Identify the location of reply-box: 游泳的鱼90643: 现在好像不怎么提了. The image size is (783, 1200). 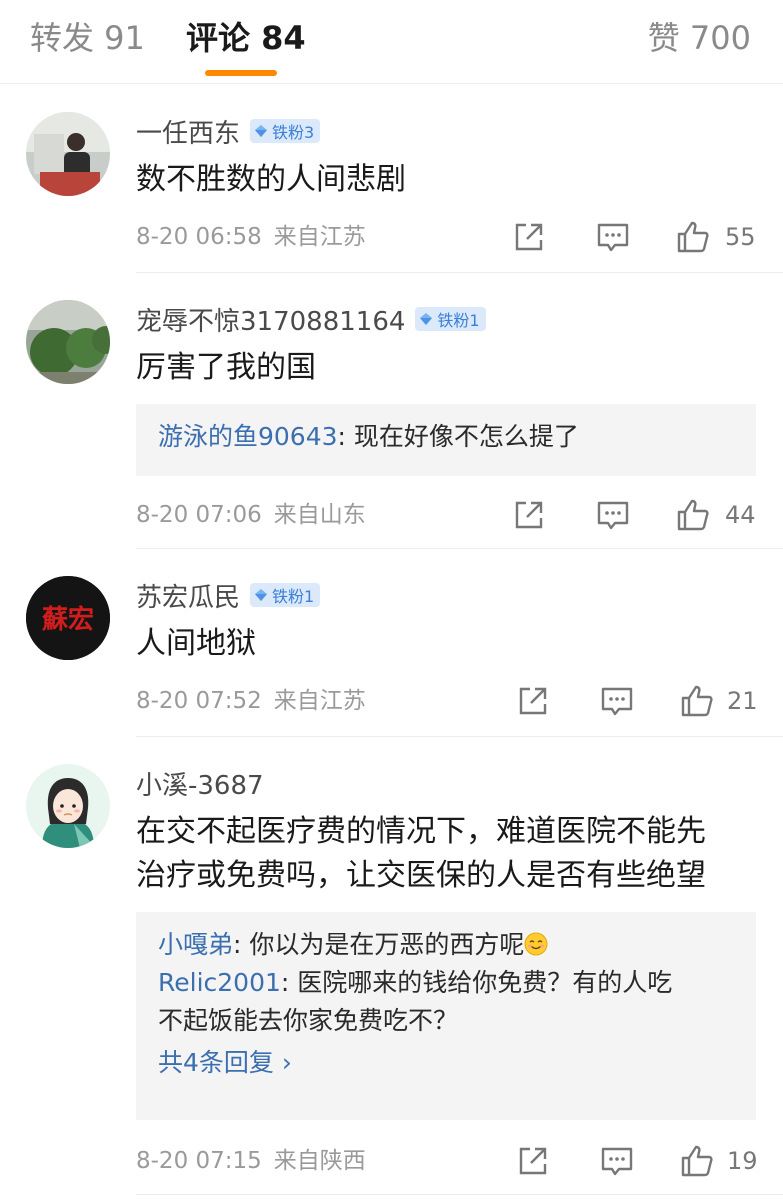
(446, 440).